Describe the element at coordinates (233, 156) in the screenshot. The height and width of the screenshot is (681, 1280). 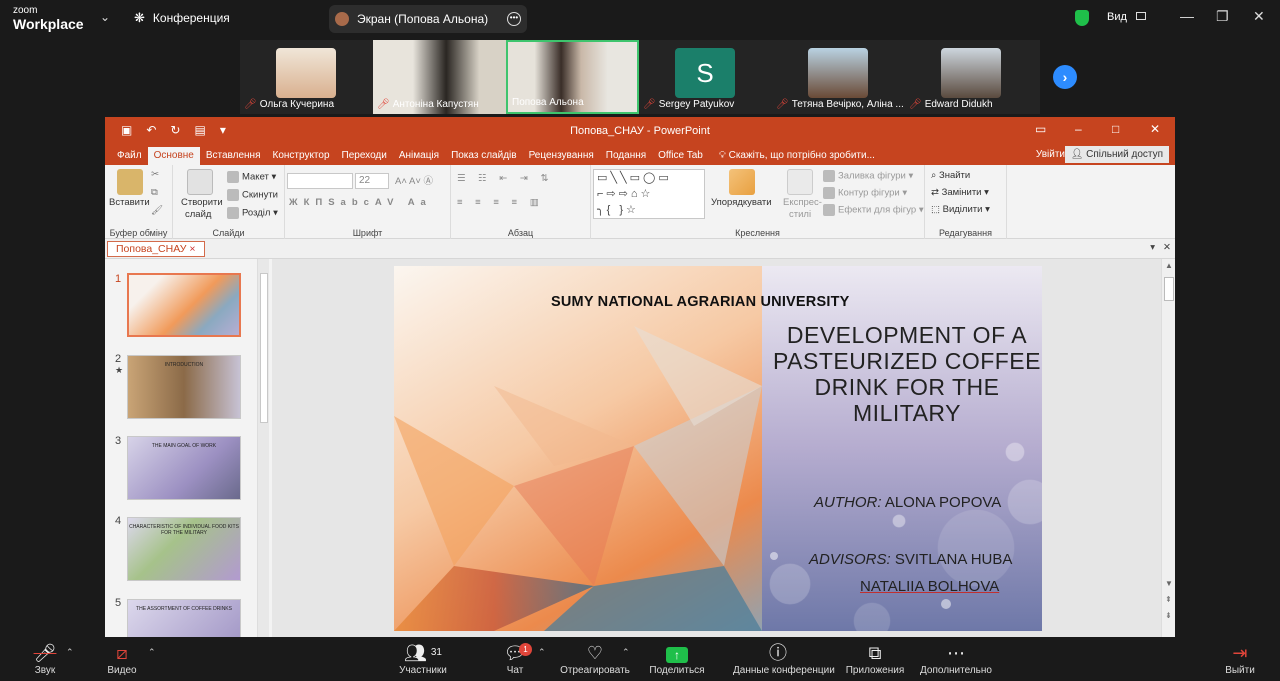
I see `tab-insert: Вставлення` at that location.